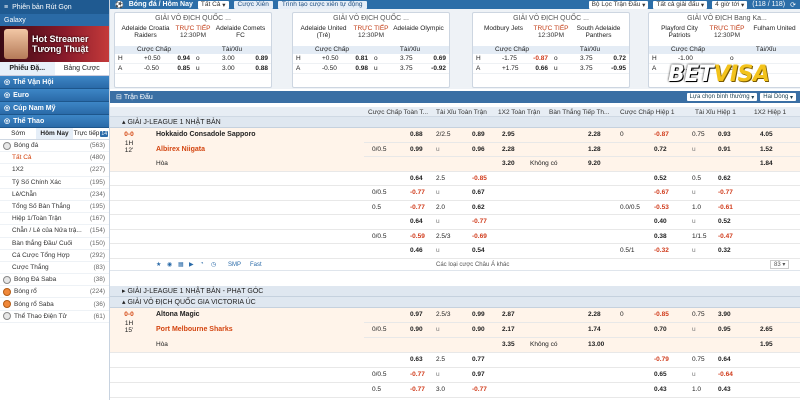 The image size is (800, 400). What do you see at coordinates (54, 219) in the screenshot?
I see `sidebar-item-market: Hiệp 1/Toàn Trận (167)` at bounding box center [54, 219].